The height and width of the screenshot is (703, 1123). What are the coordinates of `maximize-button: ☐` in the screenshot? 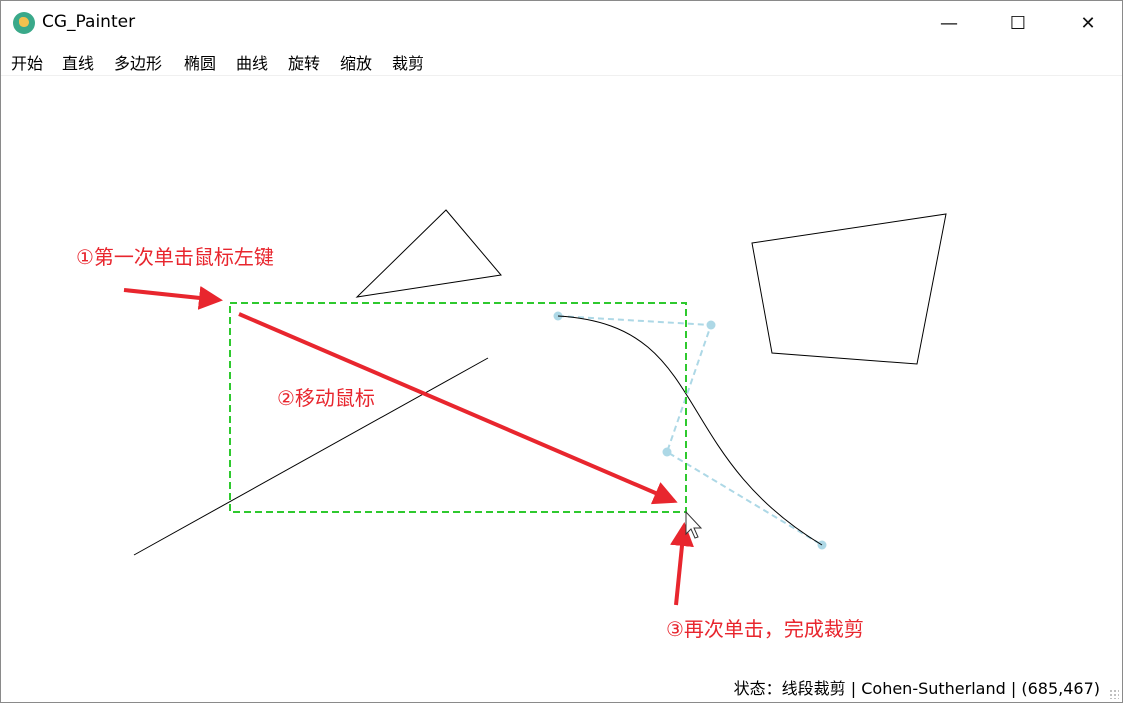 It's located at (1018, 23).